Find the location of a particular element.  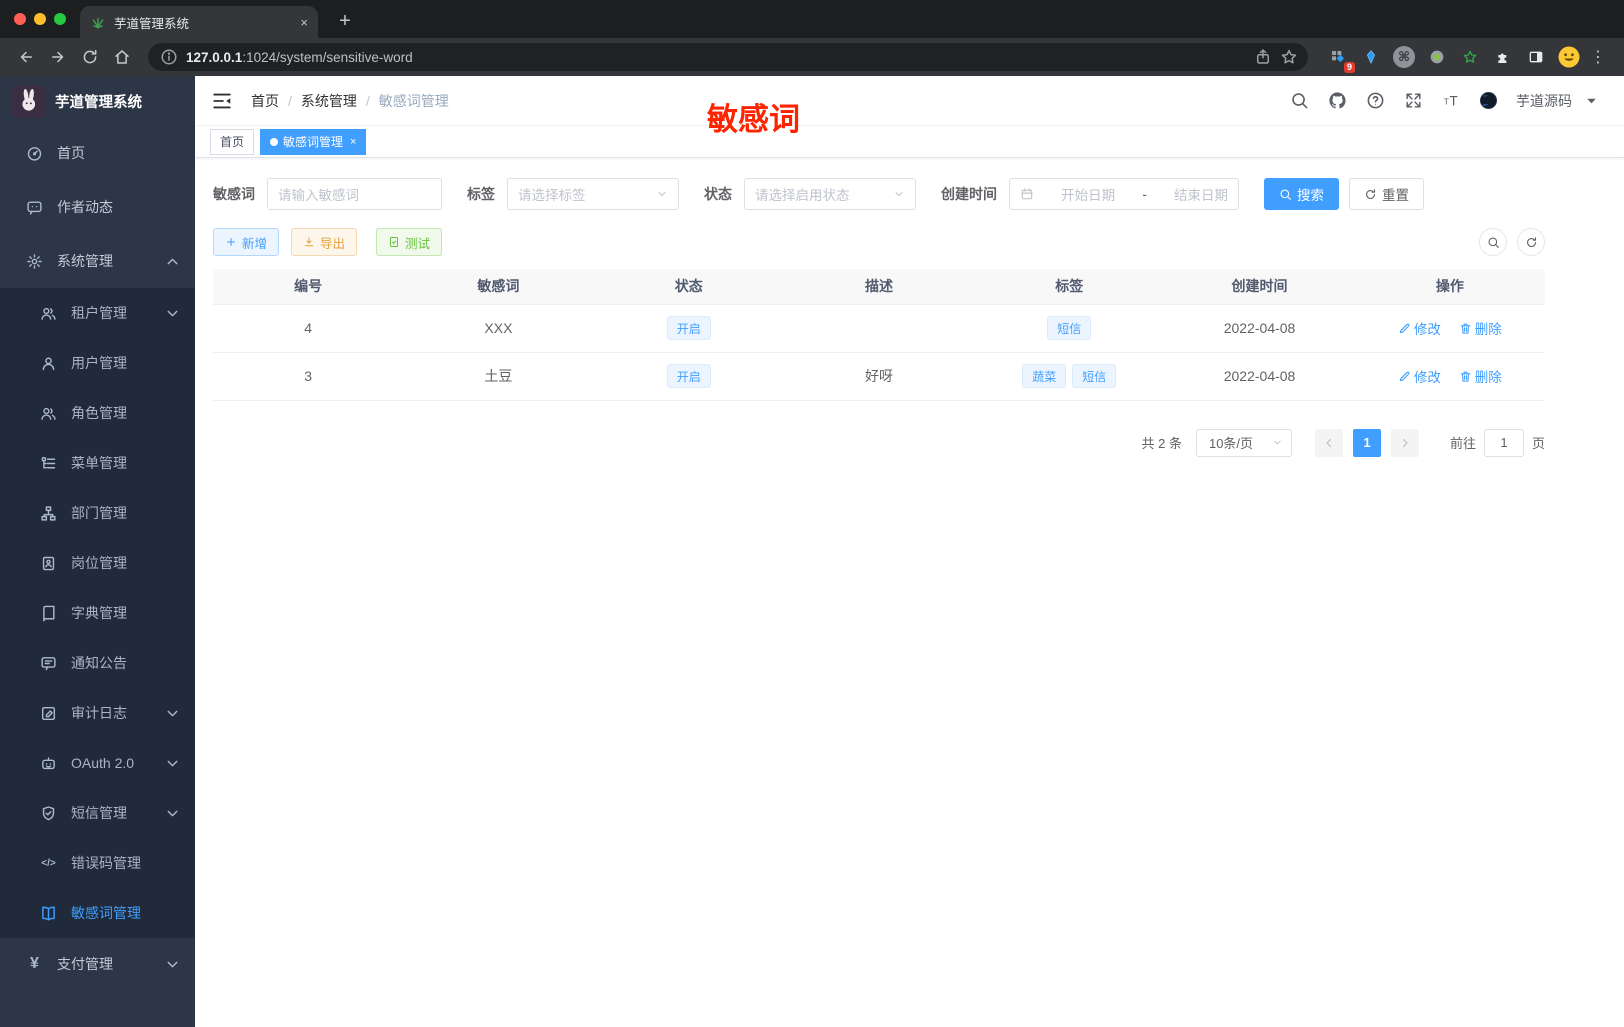

page-size-select: 10条/页 is located at coordinates (1243, 442).